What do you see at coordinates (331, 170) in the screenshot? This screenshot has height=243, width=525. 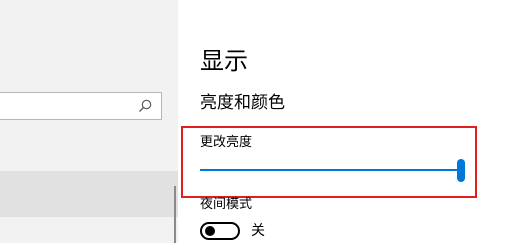 I see `brightness-slider` at bounding box center [331, 170].